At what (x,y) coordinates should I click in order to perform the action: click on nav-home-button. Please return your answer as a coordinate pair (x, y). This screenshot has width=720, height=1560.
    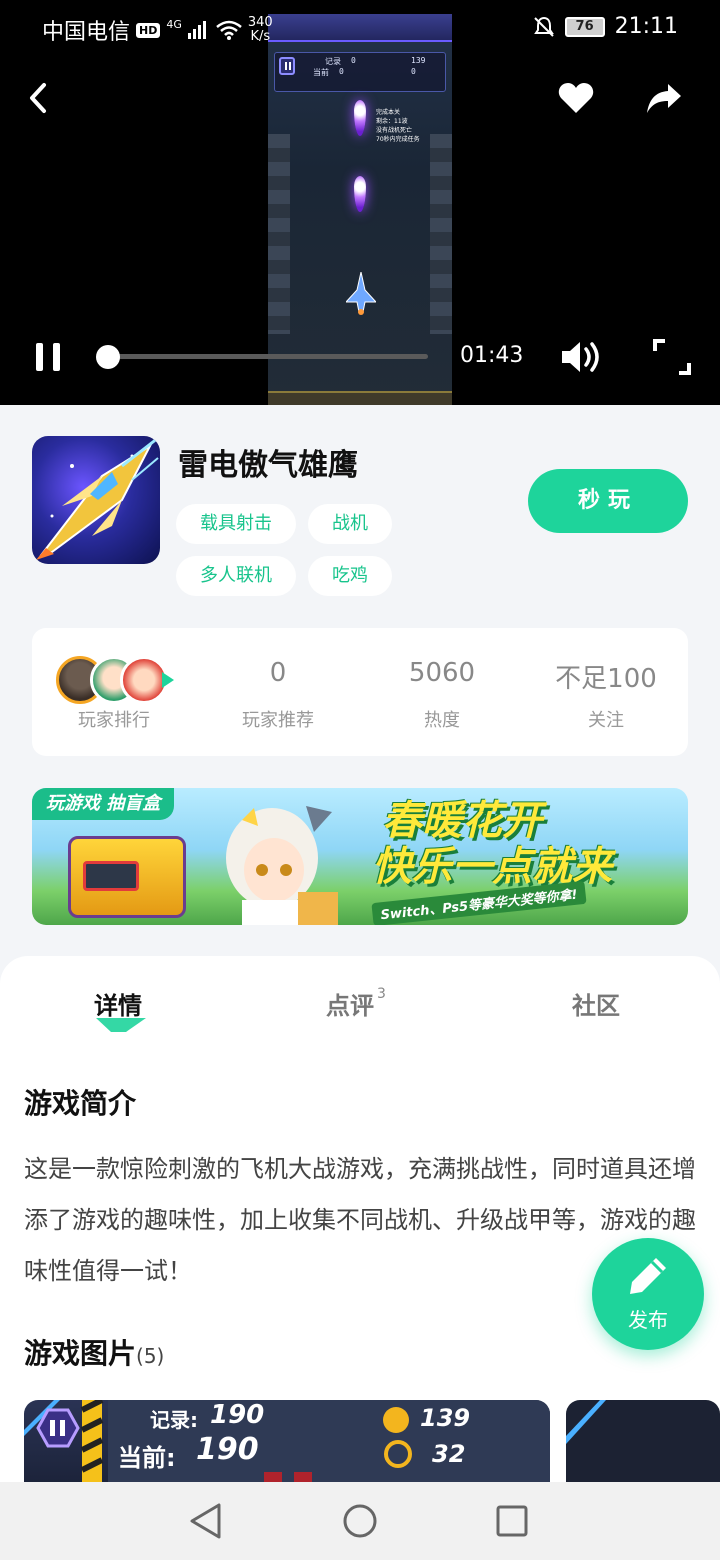
    Looking at the image, I should click on (360, 1521).